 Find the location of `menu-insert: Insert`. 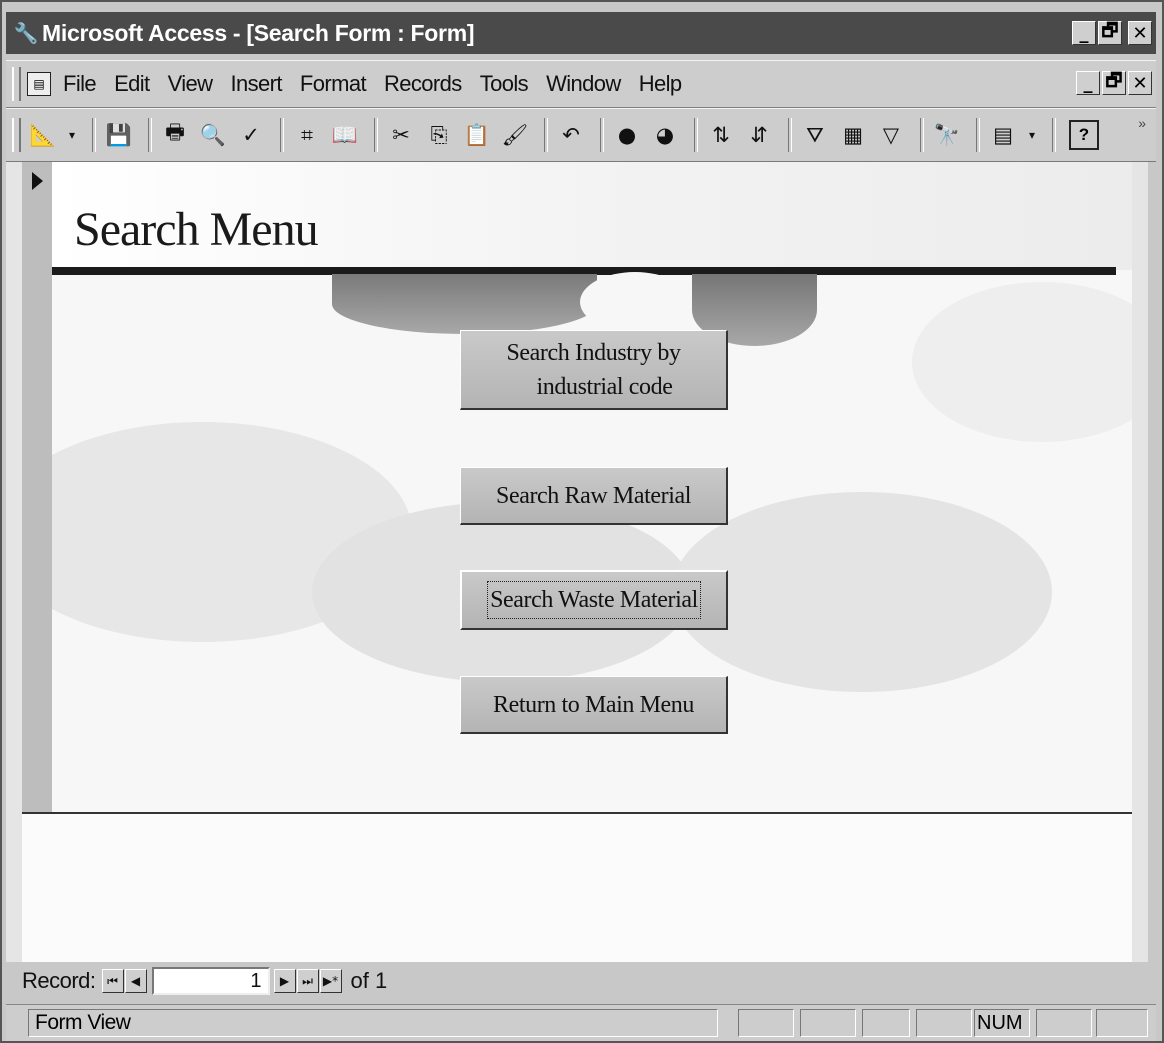

menu-insert: Insert is located at coordinates (256, 84).